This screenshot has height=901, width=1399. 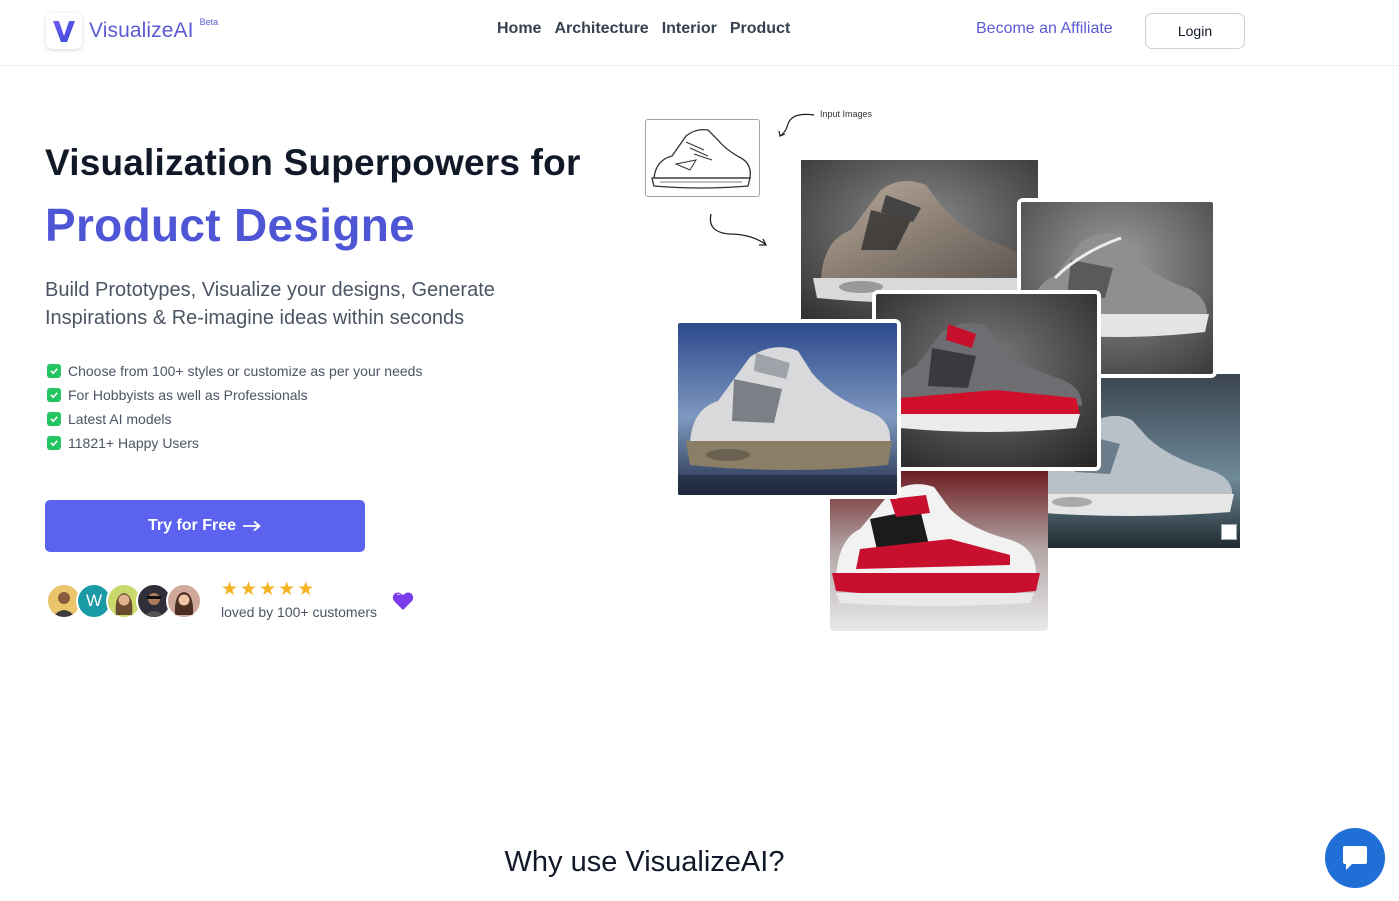 I want to click on brand-logo: VisualizeAI Beta, so click(x=132, y=31).